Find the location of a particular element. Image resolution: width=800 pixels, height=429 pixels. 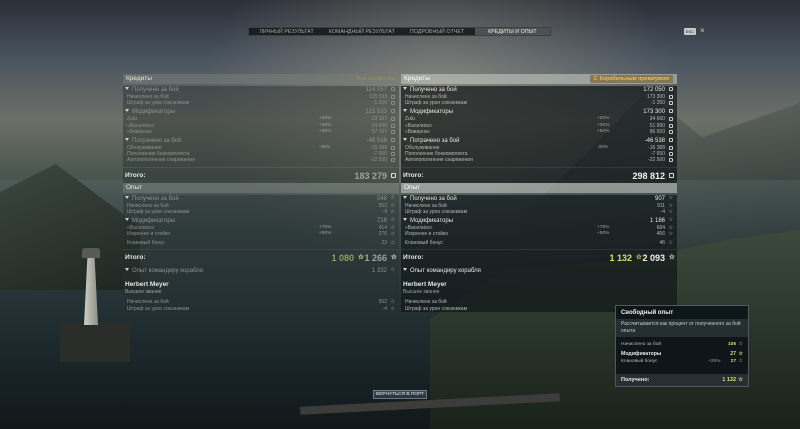

row-label: Автопополнение снаряжения is located at coordinates (439, 160).